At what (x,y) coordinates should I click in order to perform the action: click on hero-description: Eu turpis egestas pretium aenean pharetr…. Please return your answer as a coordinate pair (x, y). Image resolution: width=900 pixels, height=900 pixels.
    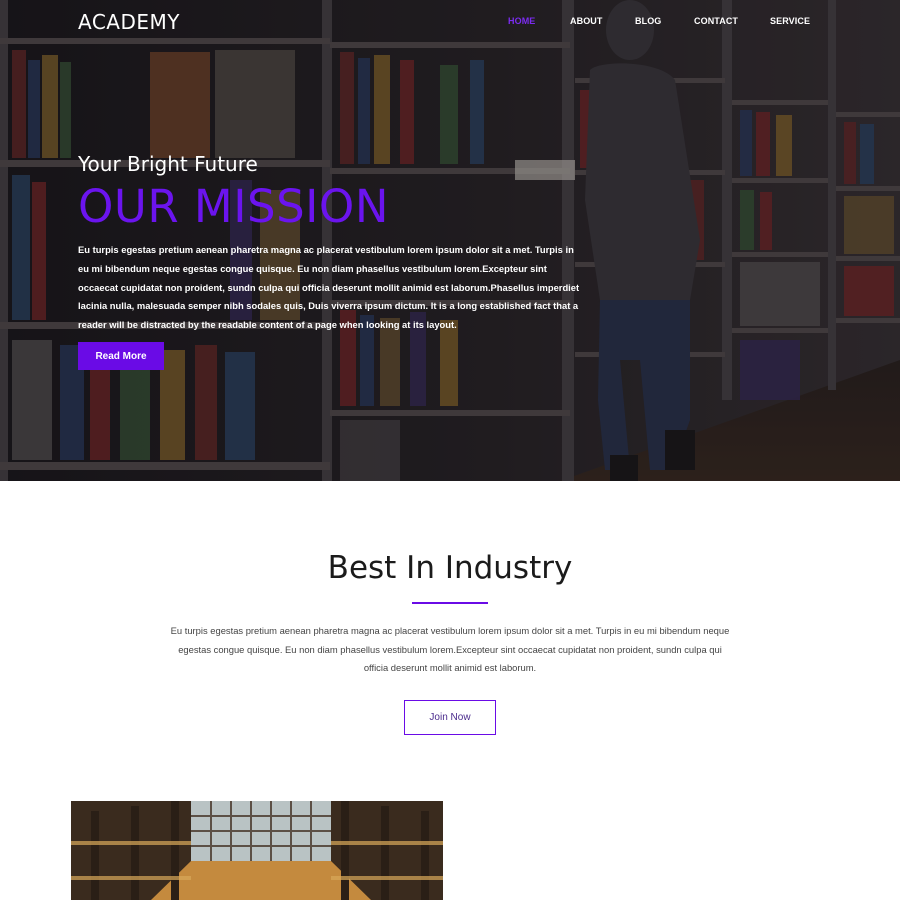
    Looking at the image, I should click on (329, 287).